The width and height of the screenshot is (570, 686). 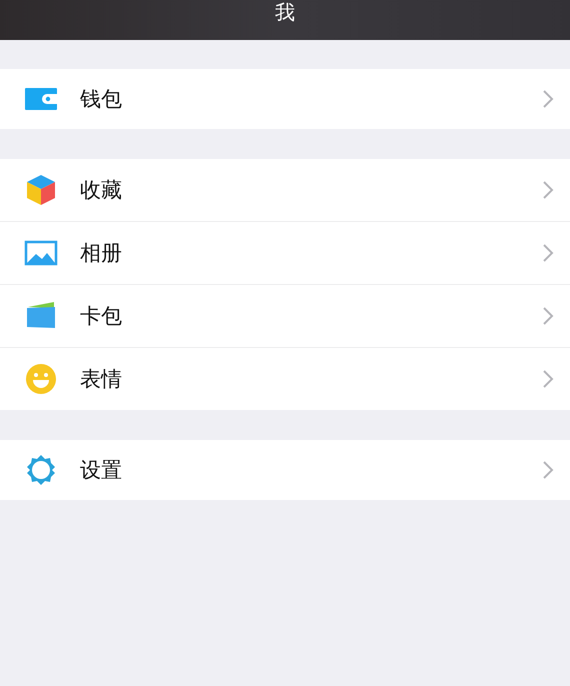 What do you see at coordinates (285, 315) in the screenshot?
I see `menu-item: 卡包` at bounding box center [285, 315].